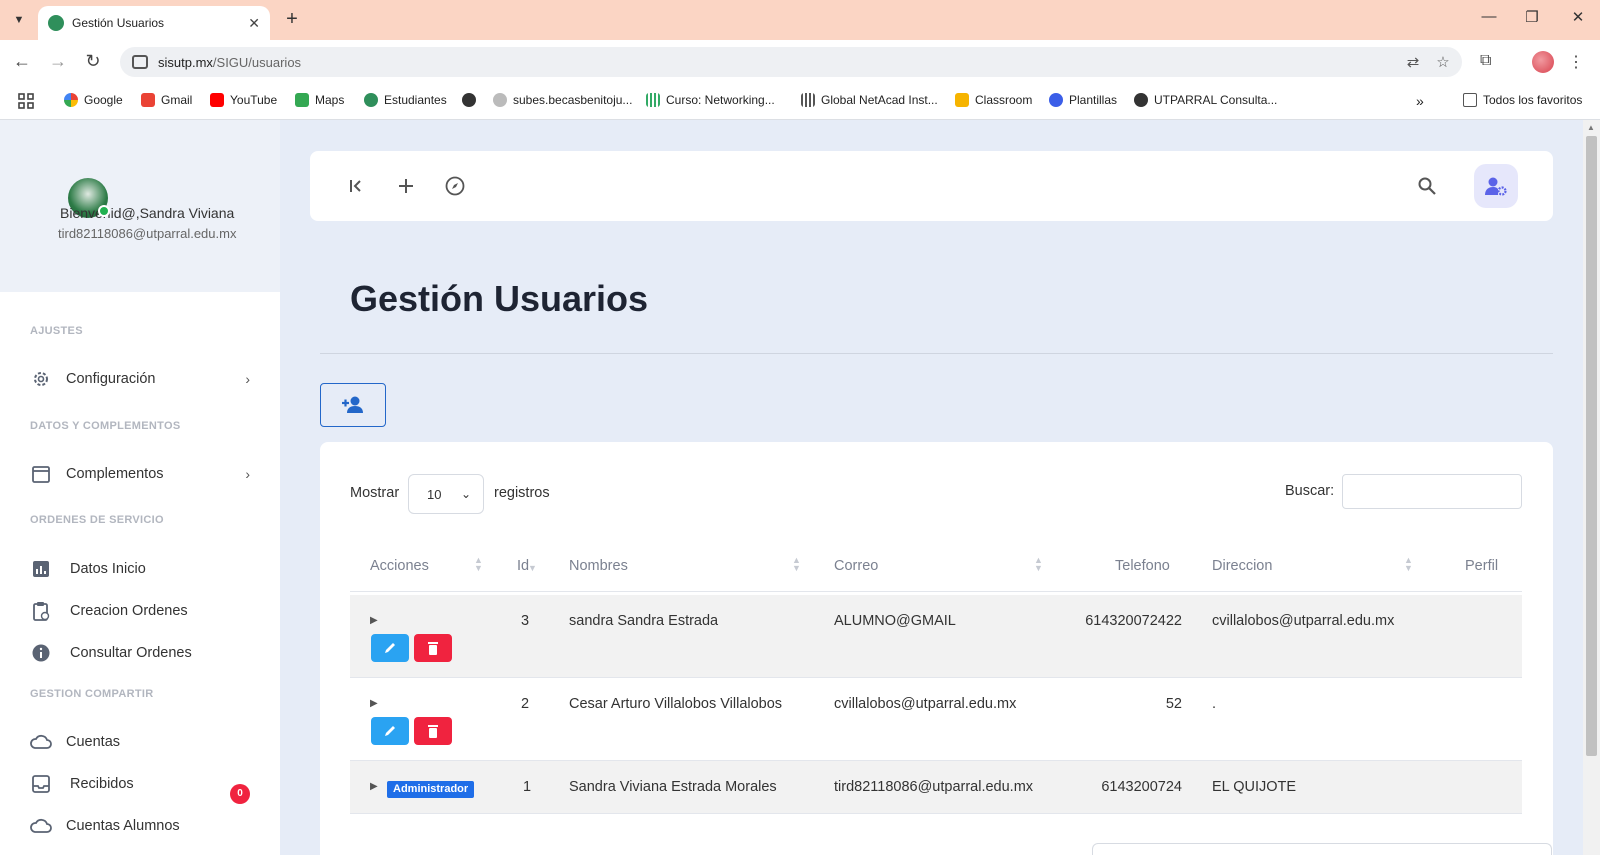 The height and width of the screenshot is (855, 1600). Describe the element at coordinates (254, 23) in the screenshot. I see `close-tab-icon: ✕` at that location.